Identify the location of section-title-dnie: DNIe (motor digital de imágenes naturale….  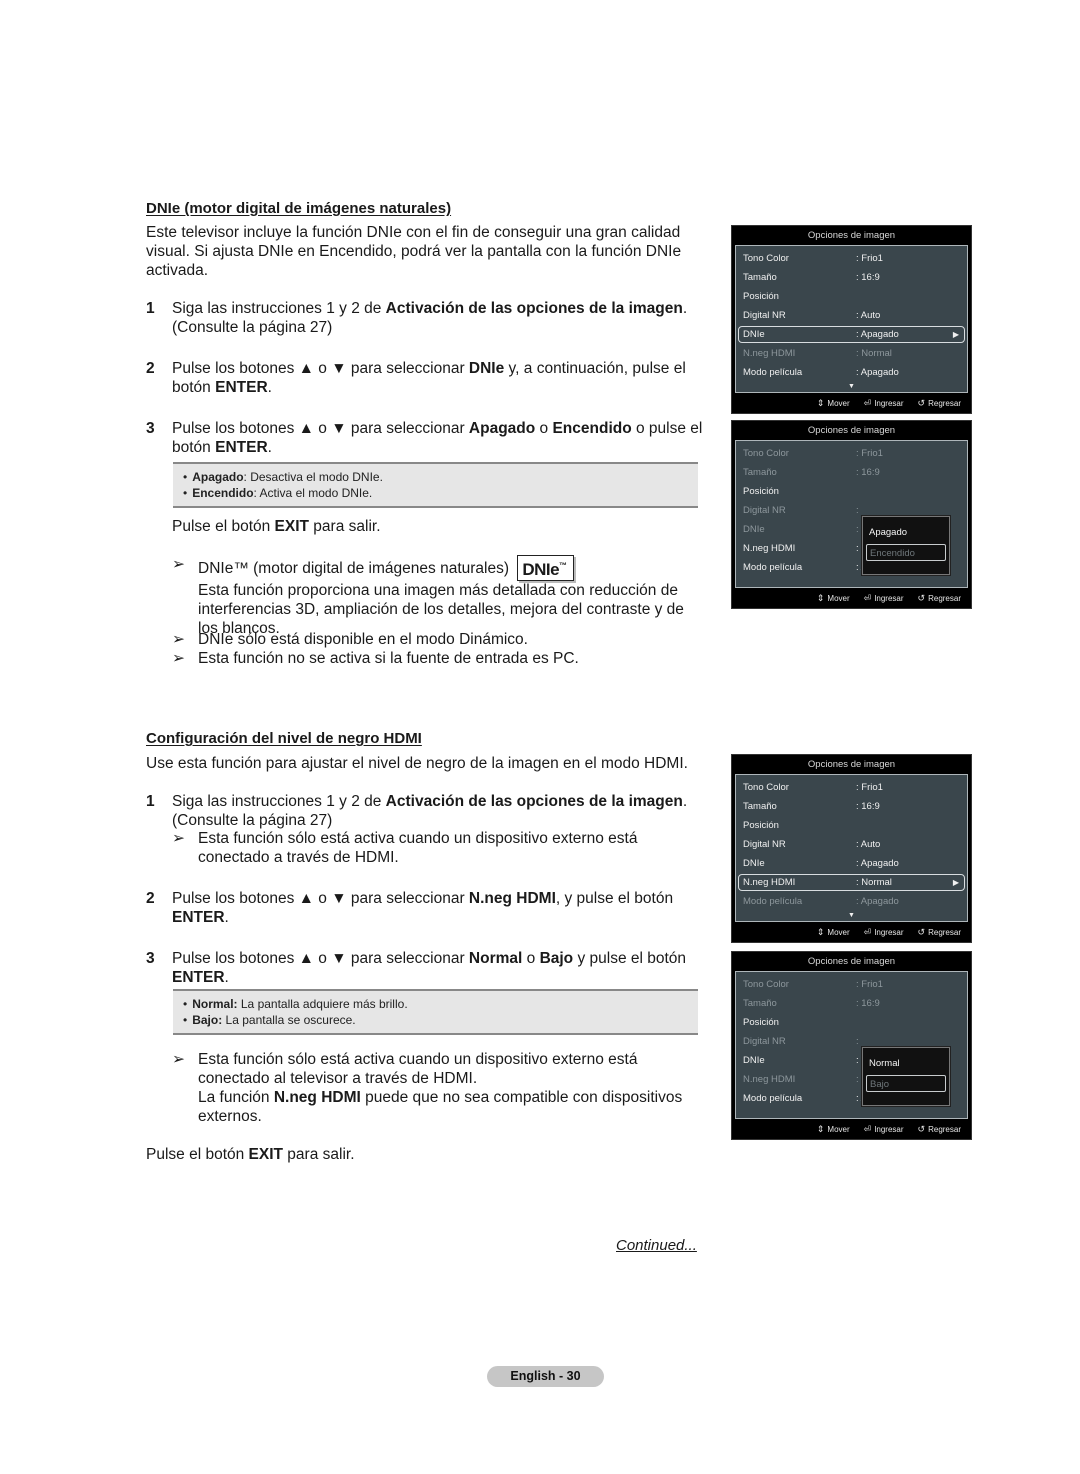
(299, 208).